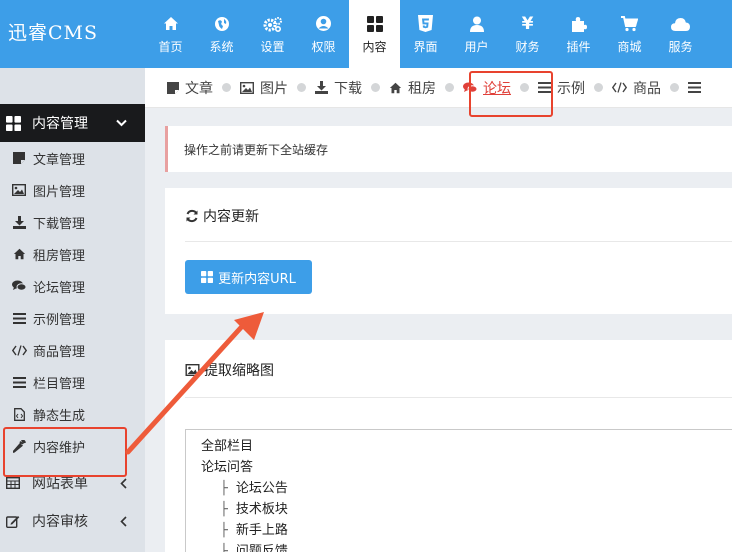 The height and width of the screenshot is (552, 732). Describe the element at coordinates (190, 88) in the screenshot. I see `tab-article: 文章` at that location.